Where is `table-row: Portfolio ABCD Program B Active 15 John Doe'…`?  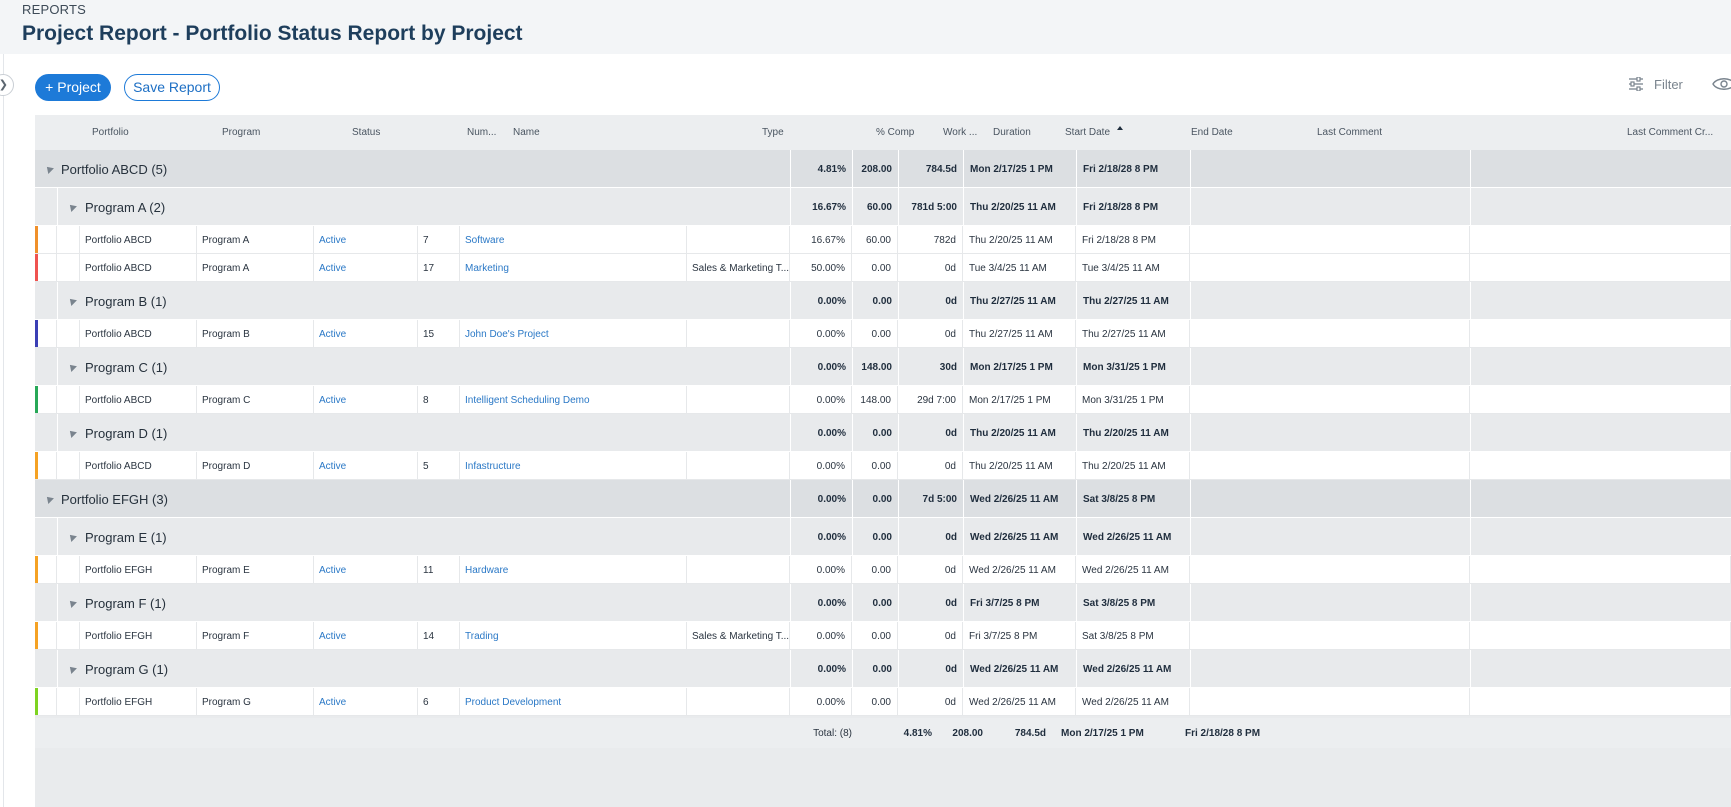
table-row: Portfolio ABCD Program B Active 15 John Doe'… is located at coordinates (883, 334).